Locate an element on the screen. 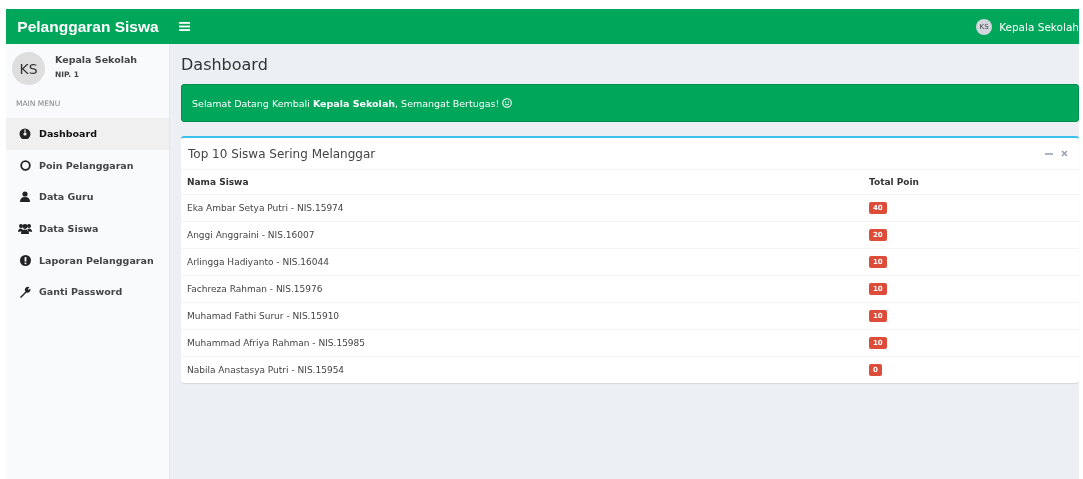  user-avatar: KS is located at coordinates (28, 68).